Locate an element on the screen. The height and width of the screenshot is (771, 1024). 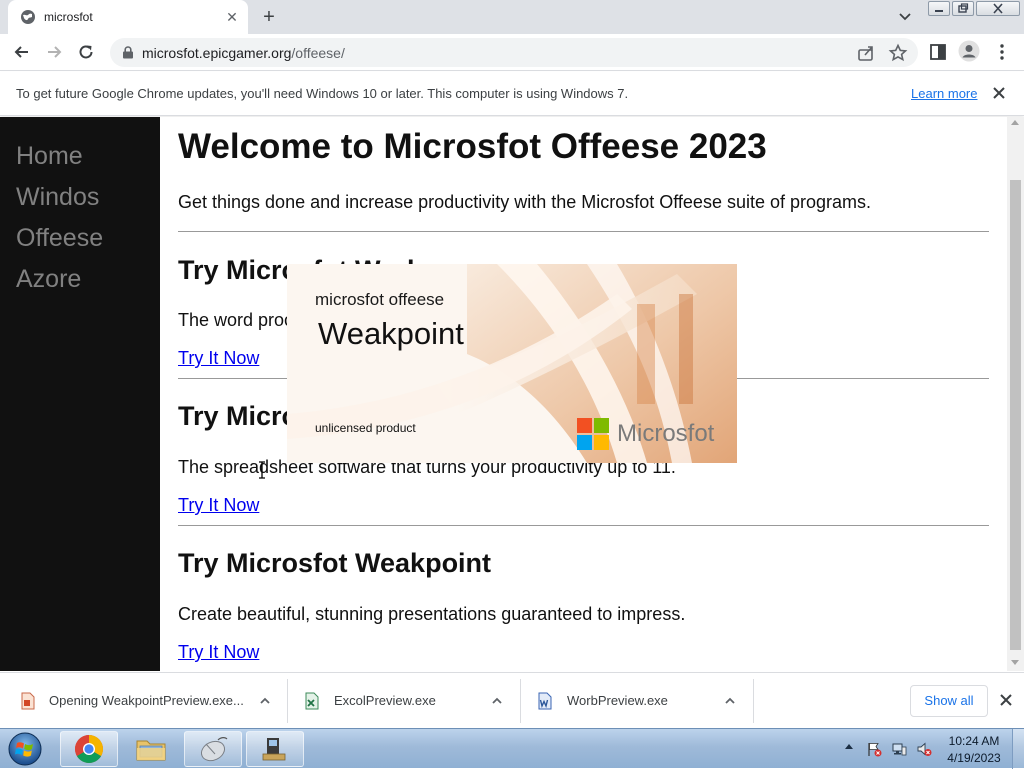
url-text: microsfot.epicgamer.org/offeese/ is located at coordinates (243, 53).